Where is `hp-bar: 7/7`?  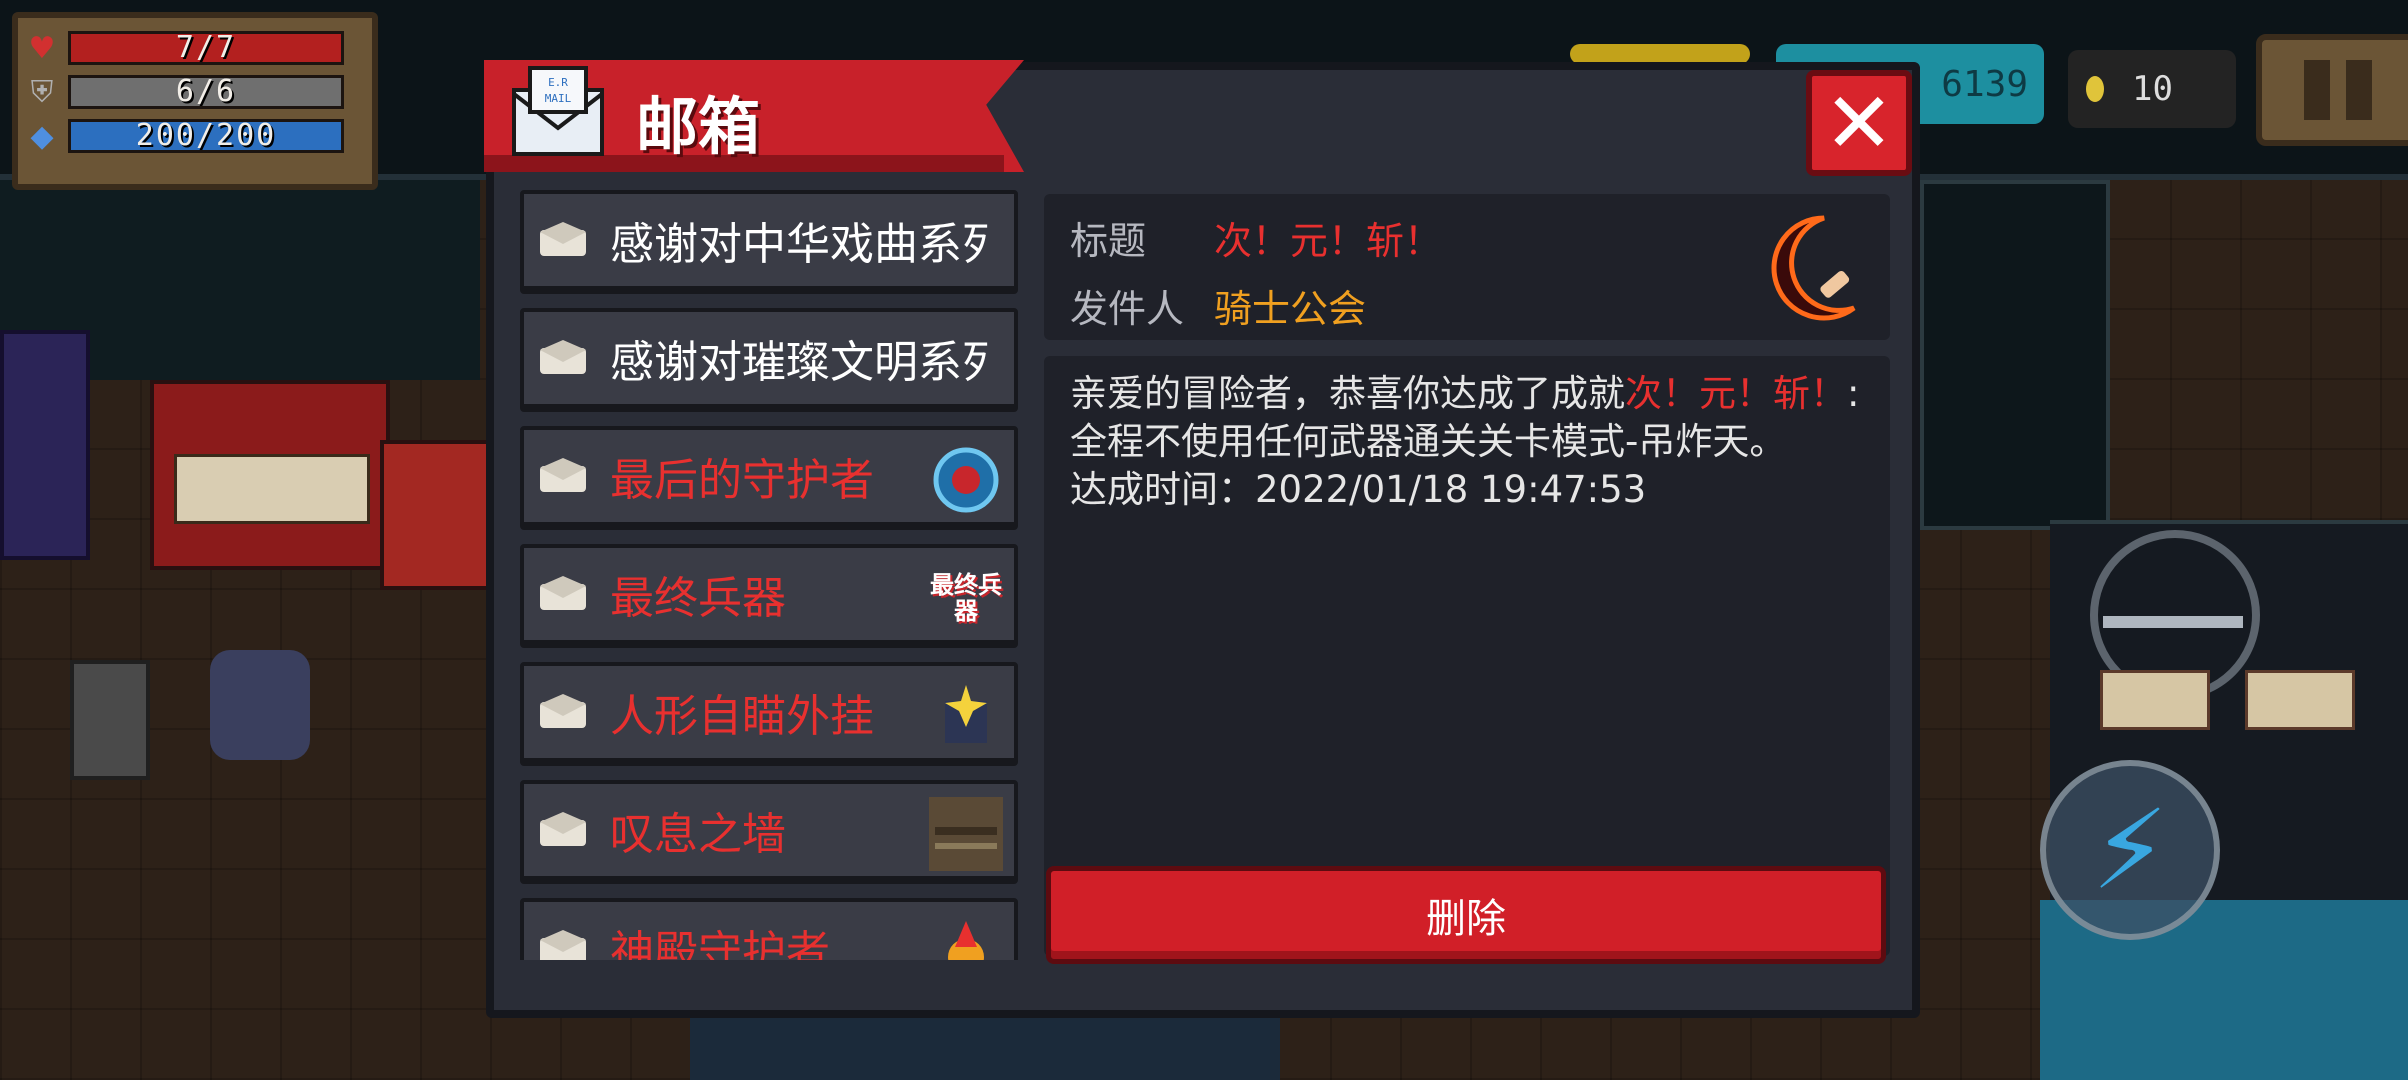 hp-bar: 7/7 is located at coordinates (206, 48).